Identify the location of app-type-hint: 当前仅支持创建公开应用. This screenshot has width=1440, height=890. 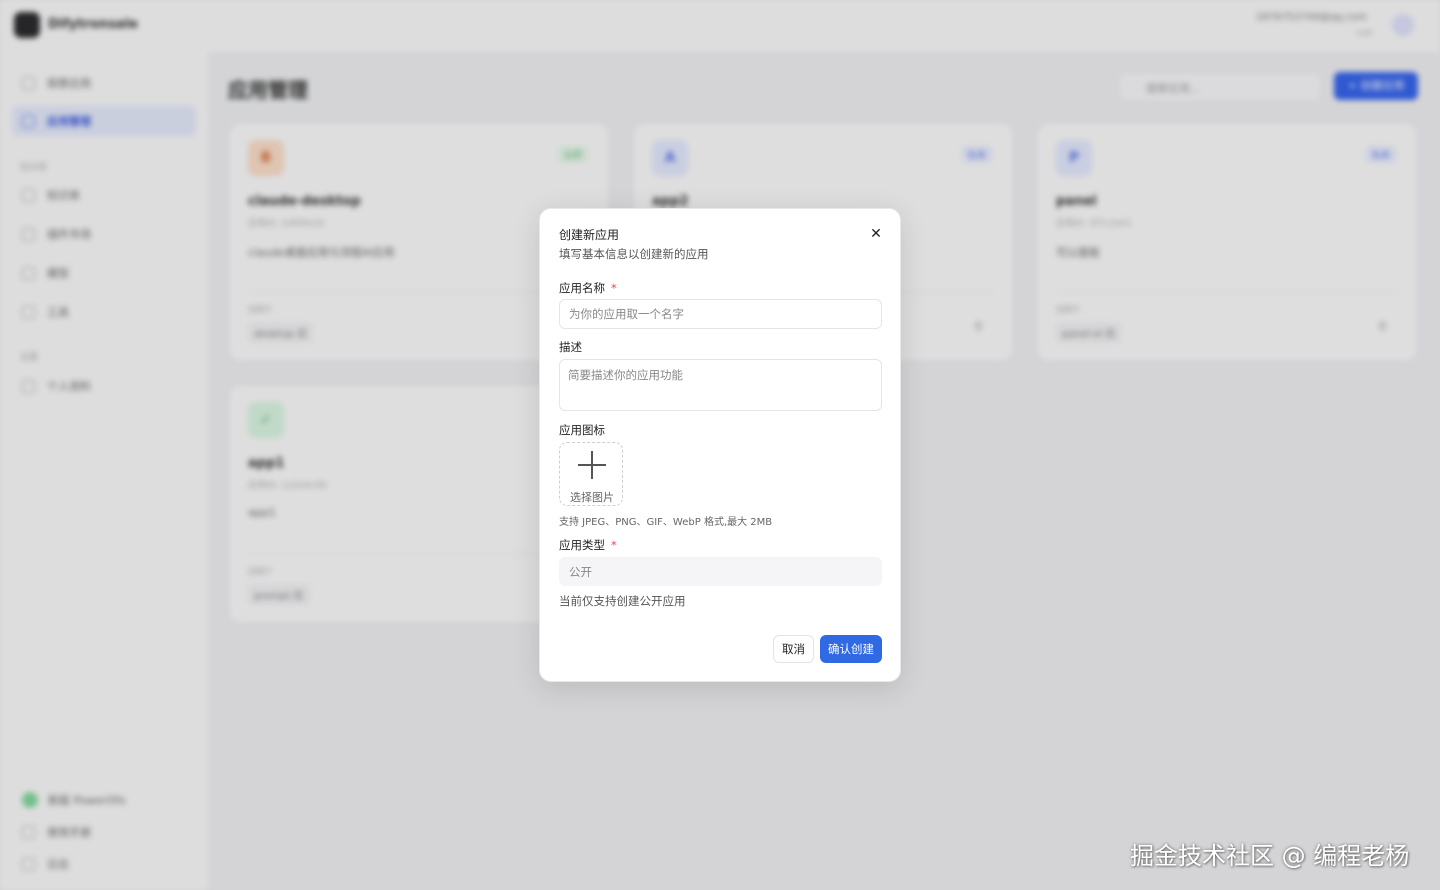
(622, 601).